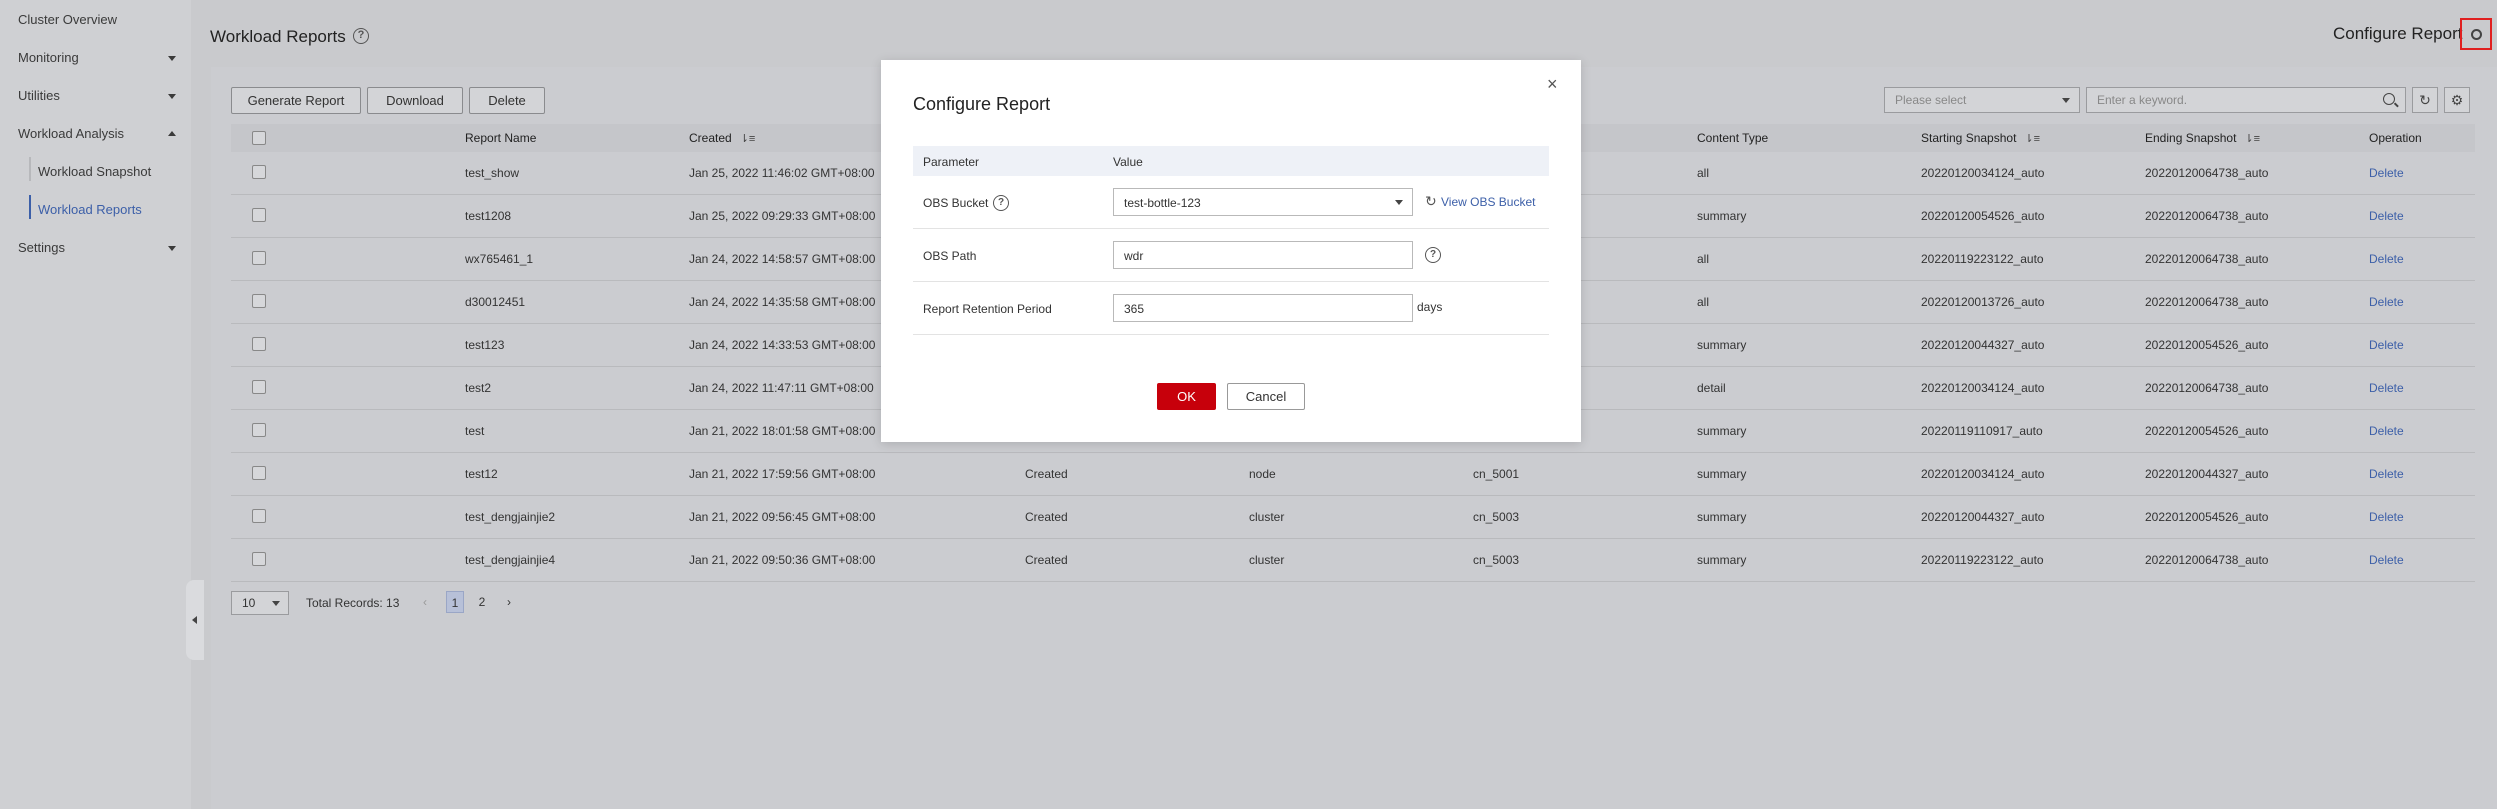 Image resolution: width=2497 pixels, height=809 pixels. I want to click on obs-path-row: OBS Path wdr ?, so click(1231, 255).